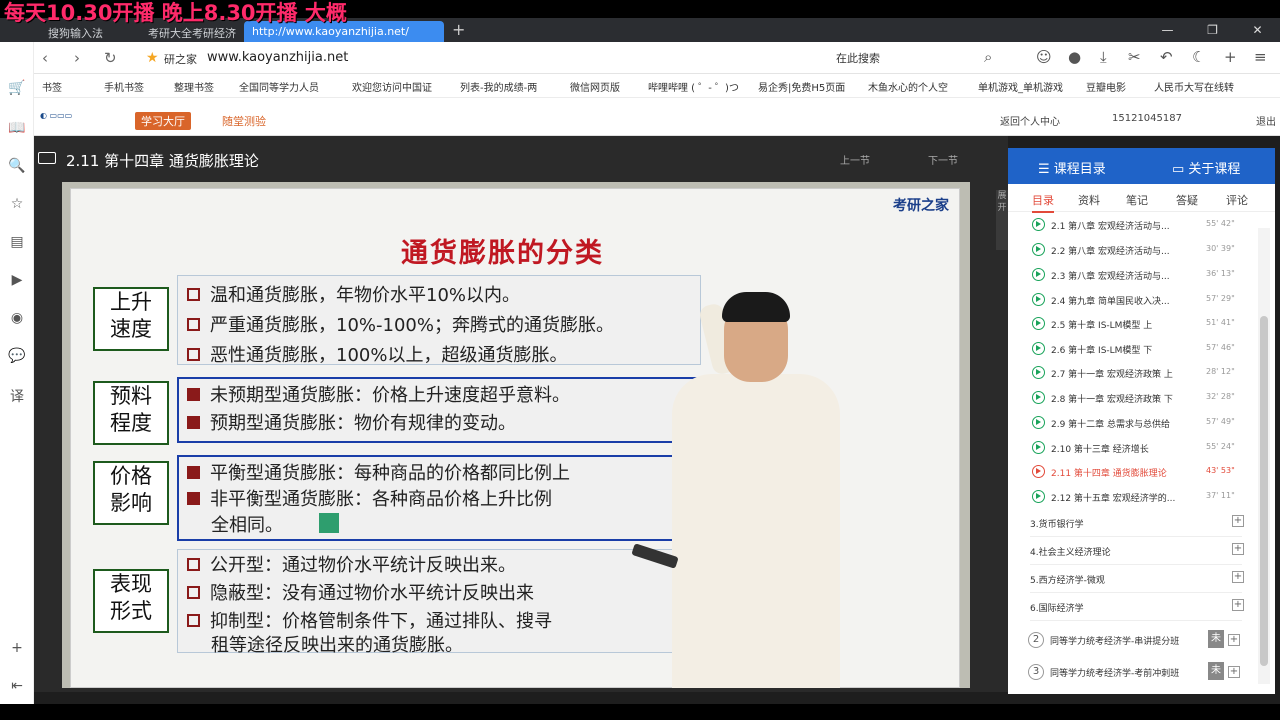  What do you see at coordinates (640, 712) in the screenshot?
I see `bottom-bar` at bounding box center [640, 712].